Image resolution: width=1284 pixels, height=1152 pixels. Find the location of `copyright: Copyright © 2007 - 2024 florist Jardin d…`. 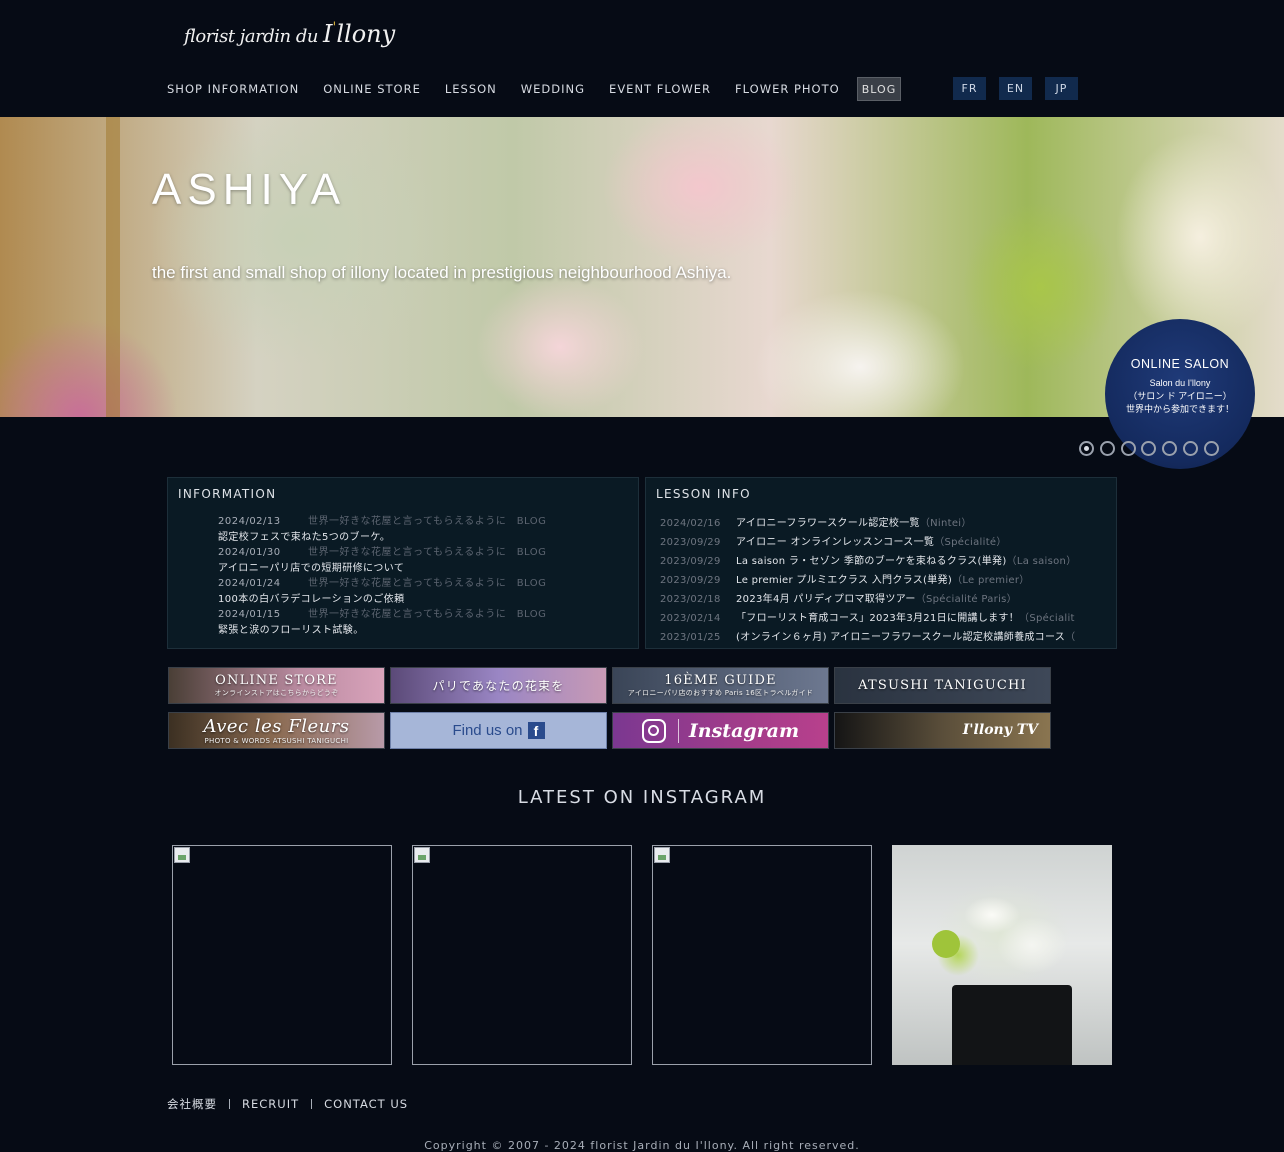

copyright: Copyright © 2007 - 2024 florist Jardin d… is located at coordinates (642, 1145).